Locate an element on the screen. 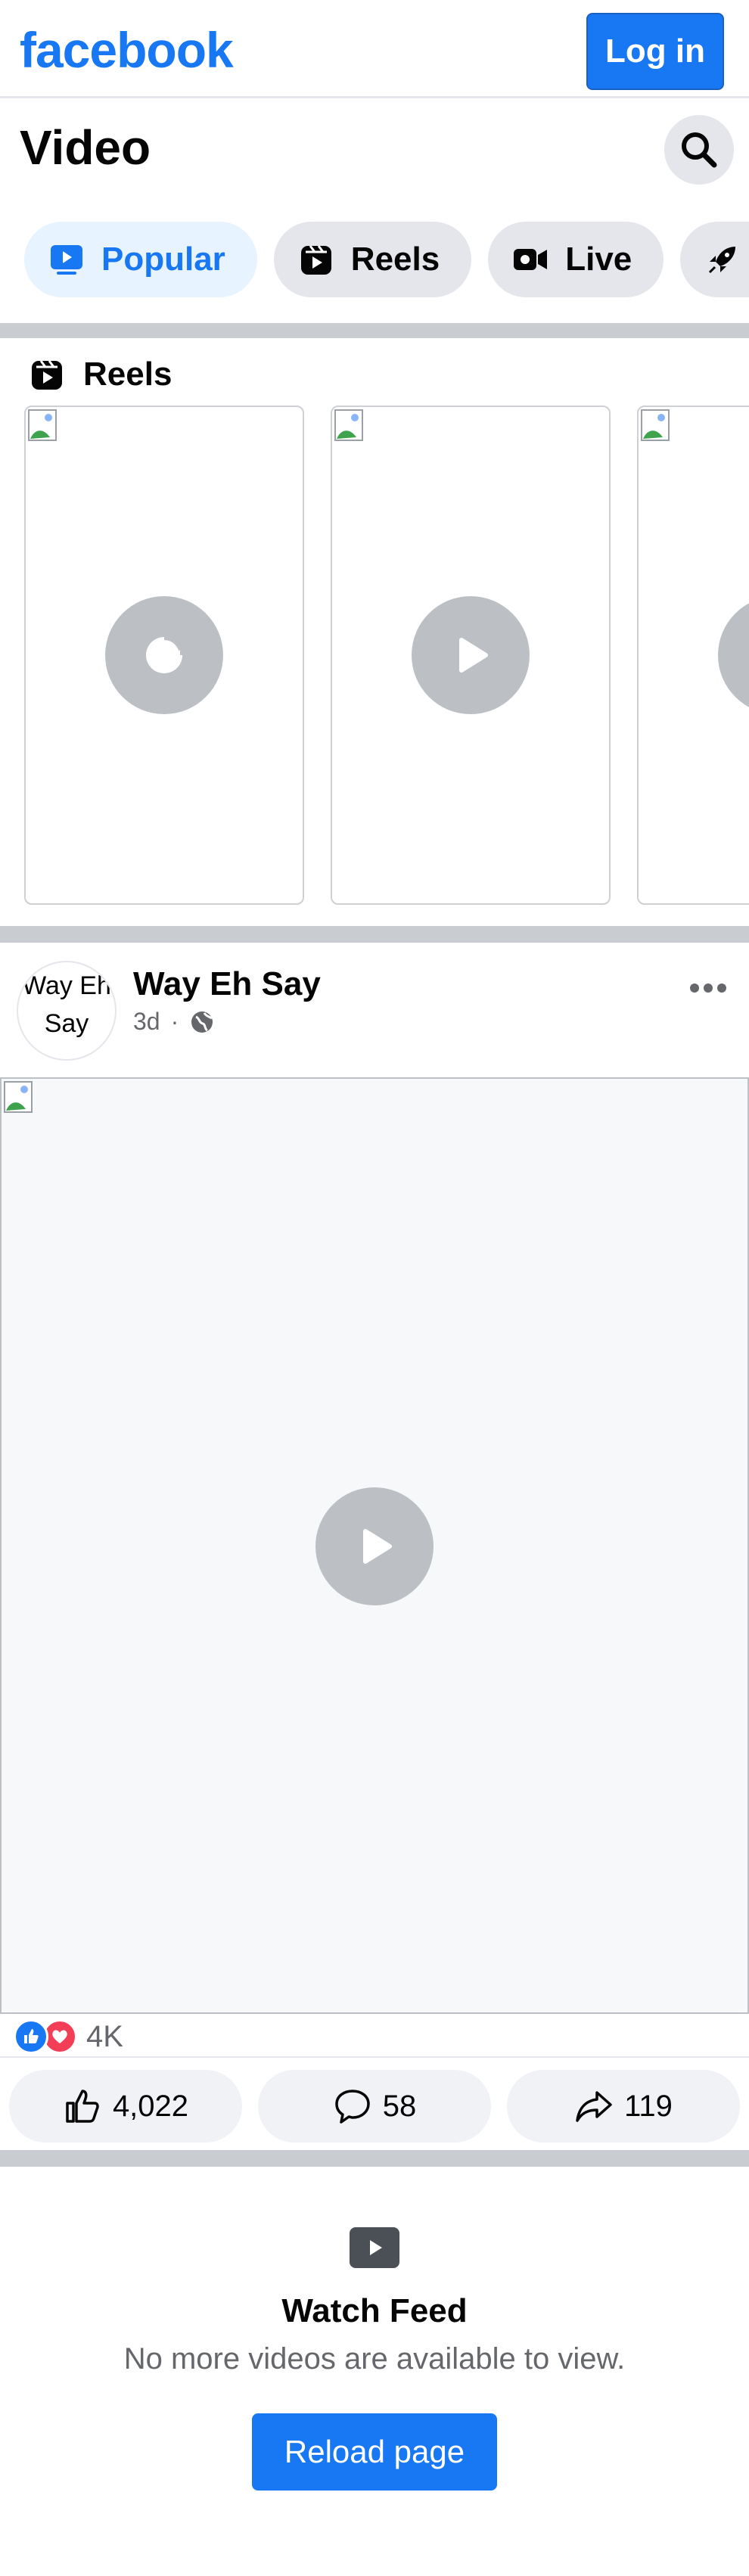 Image resolution: width=749 pixels, height=2576 pixels. tab-label: Reels is located at coordinates (395, 259).